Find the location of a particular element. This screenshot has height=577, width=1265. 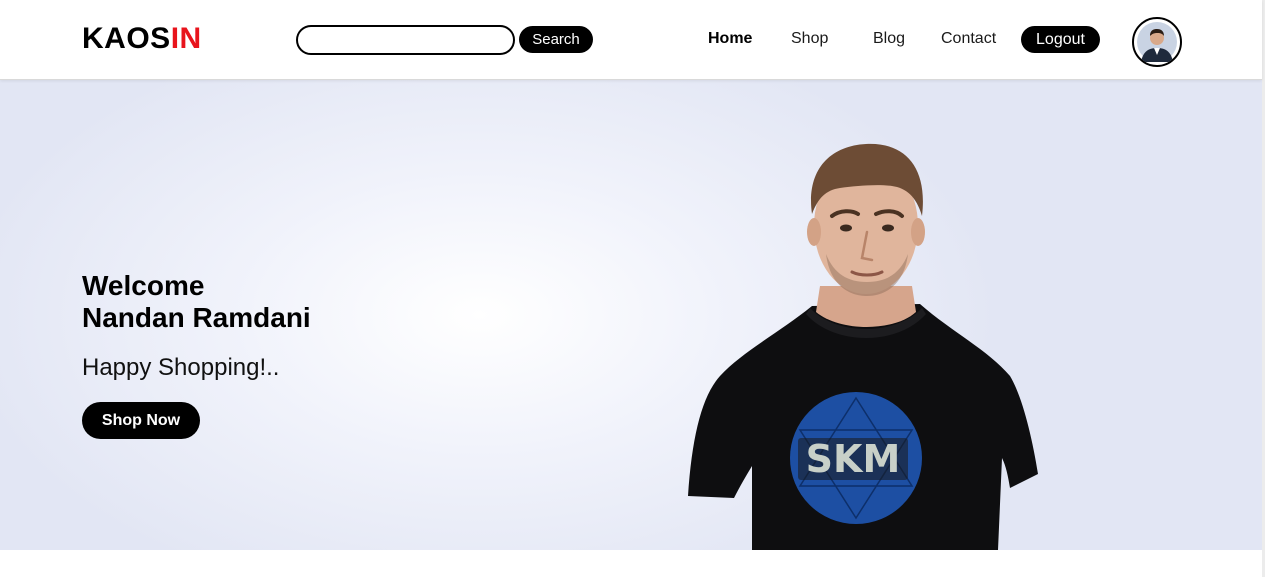

search-input is located at coordinates (405, 40).